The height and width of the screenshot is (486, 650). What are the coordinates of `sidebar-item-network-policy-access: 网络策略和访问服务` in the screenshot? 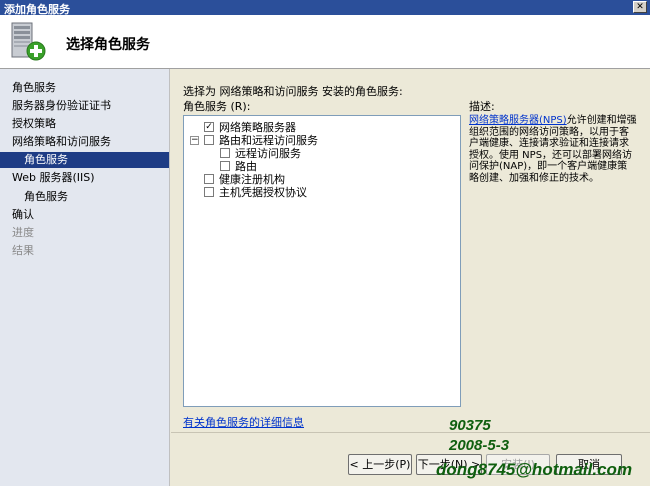 It's located at (61, 142).